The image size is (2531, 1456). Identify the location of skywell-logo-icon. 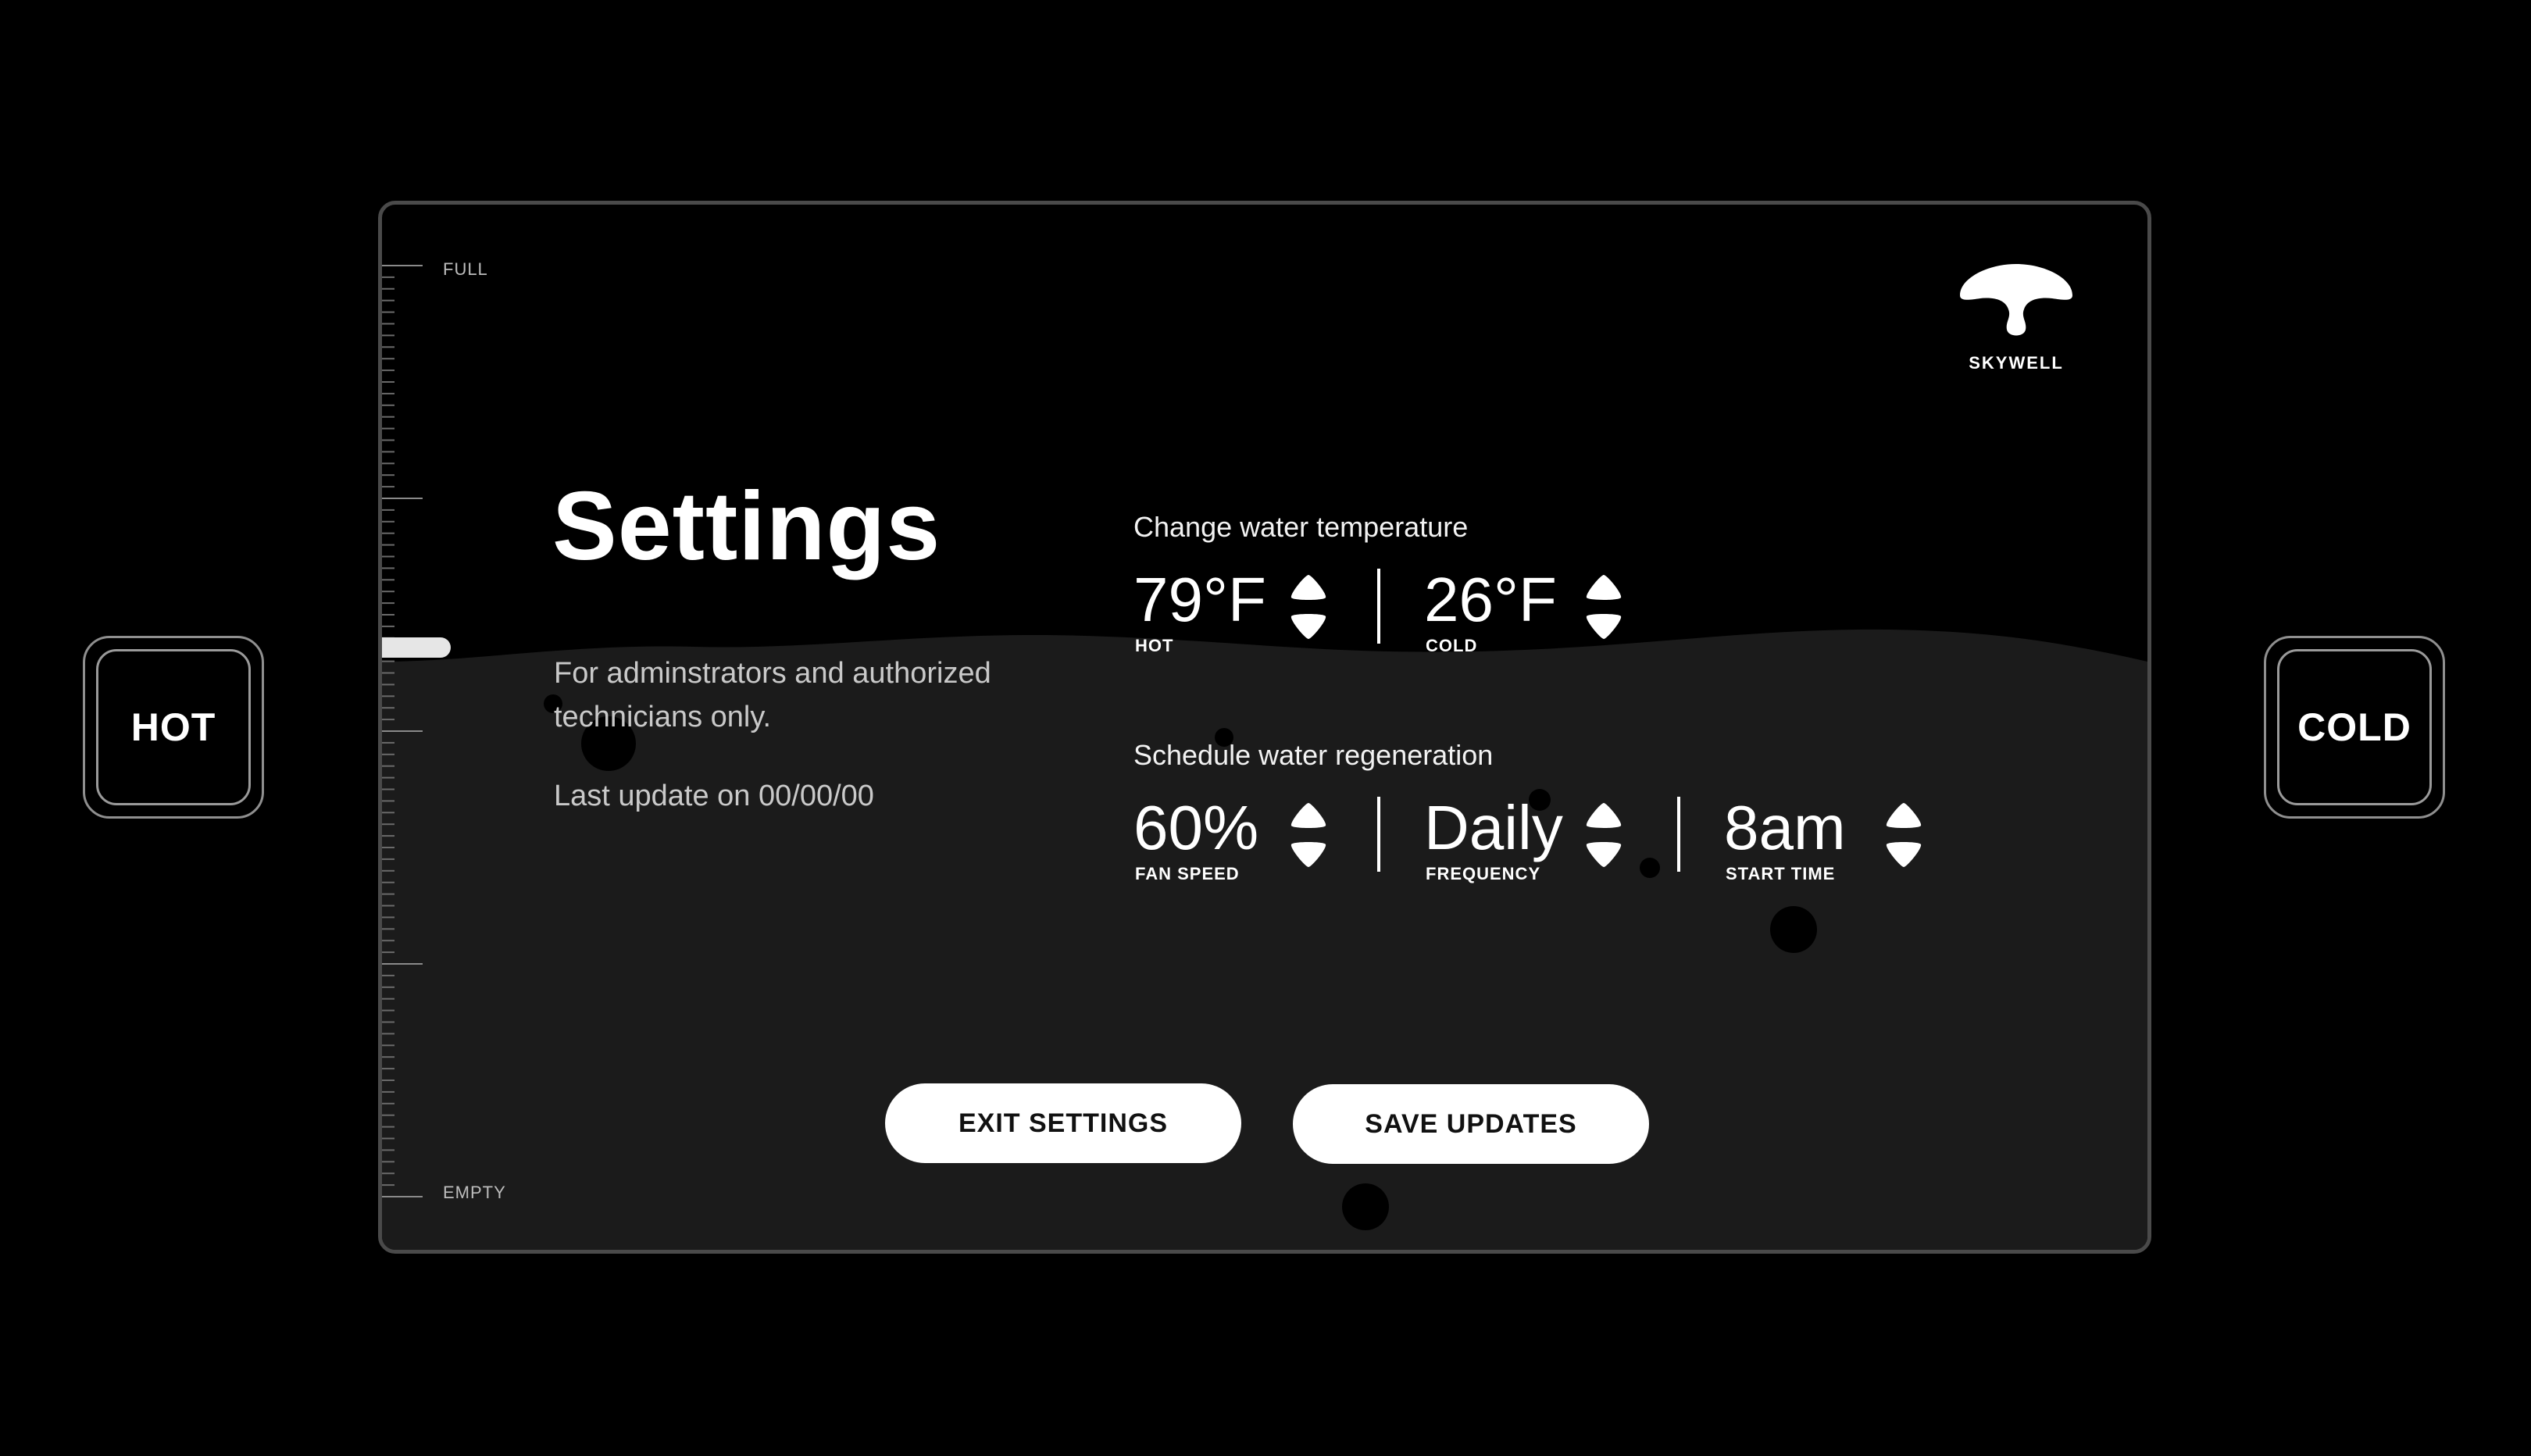
(2016, 300).